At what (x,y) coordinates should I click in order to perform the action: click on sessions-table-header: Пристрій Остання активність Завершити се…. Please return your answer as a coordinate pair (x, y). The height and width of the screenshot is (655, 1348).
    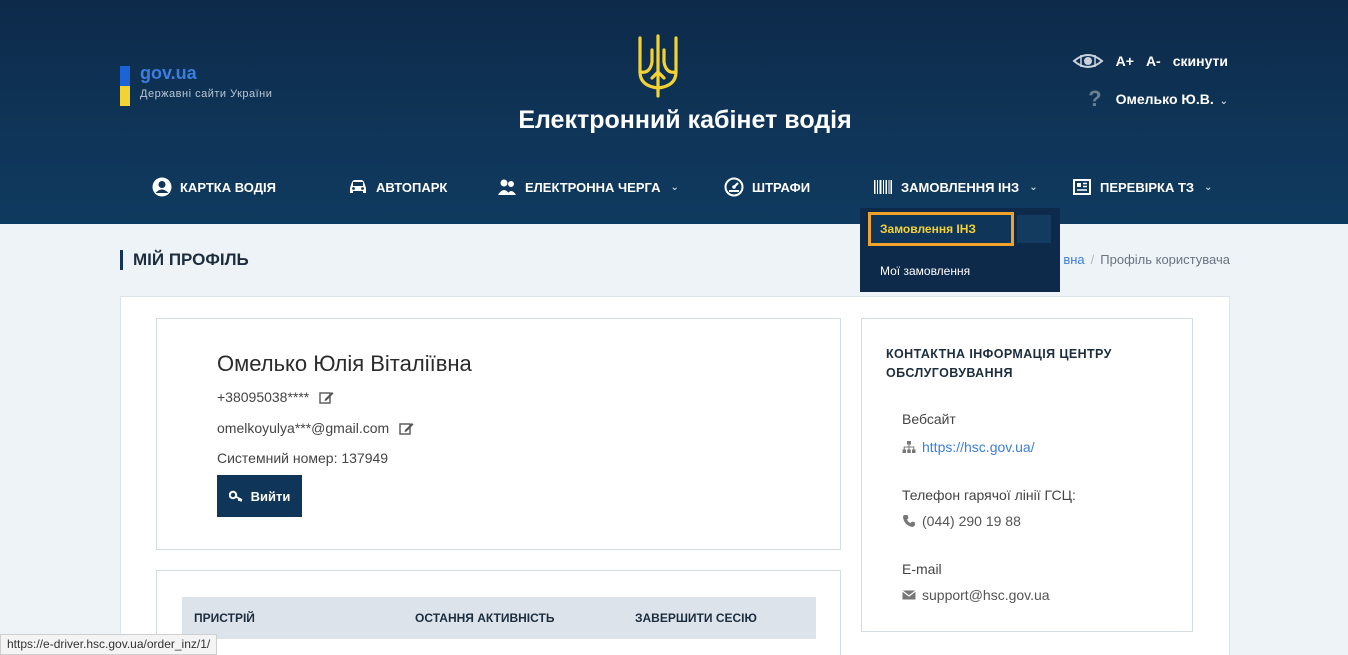
    Looking at the image, I should click on (499, 618).